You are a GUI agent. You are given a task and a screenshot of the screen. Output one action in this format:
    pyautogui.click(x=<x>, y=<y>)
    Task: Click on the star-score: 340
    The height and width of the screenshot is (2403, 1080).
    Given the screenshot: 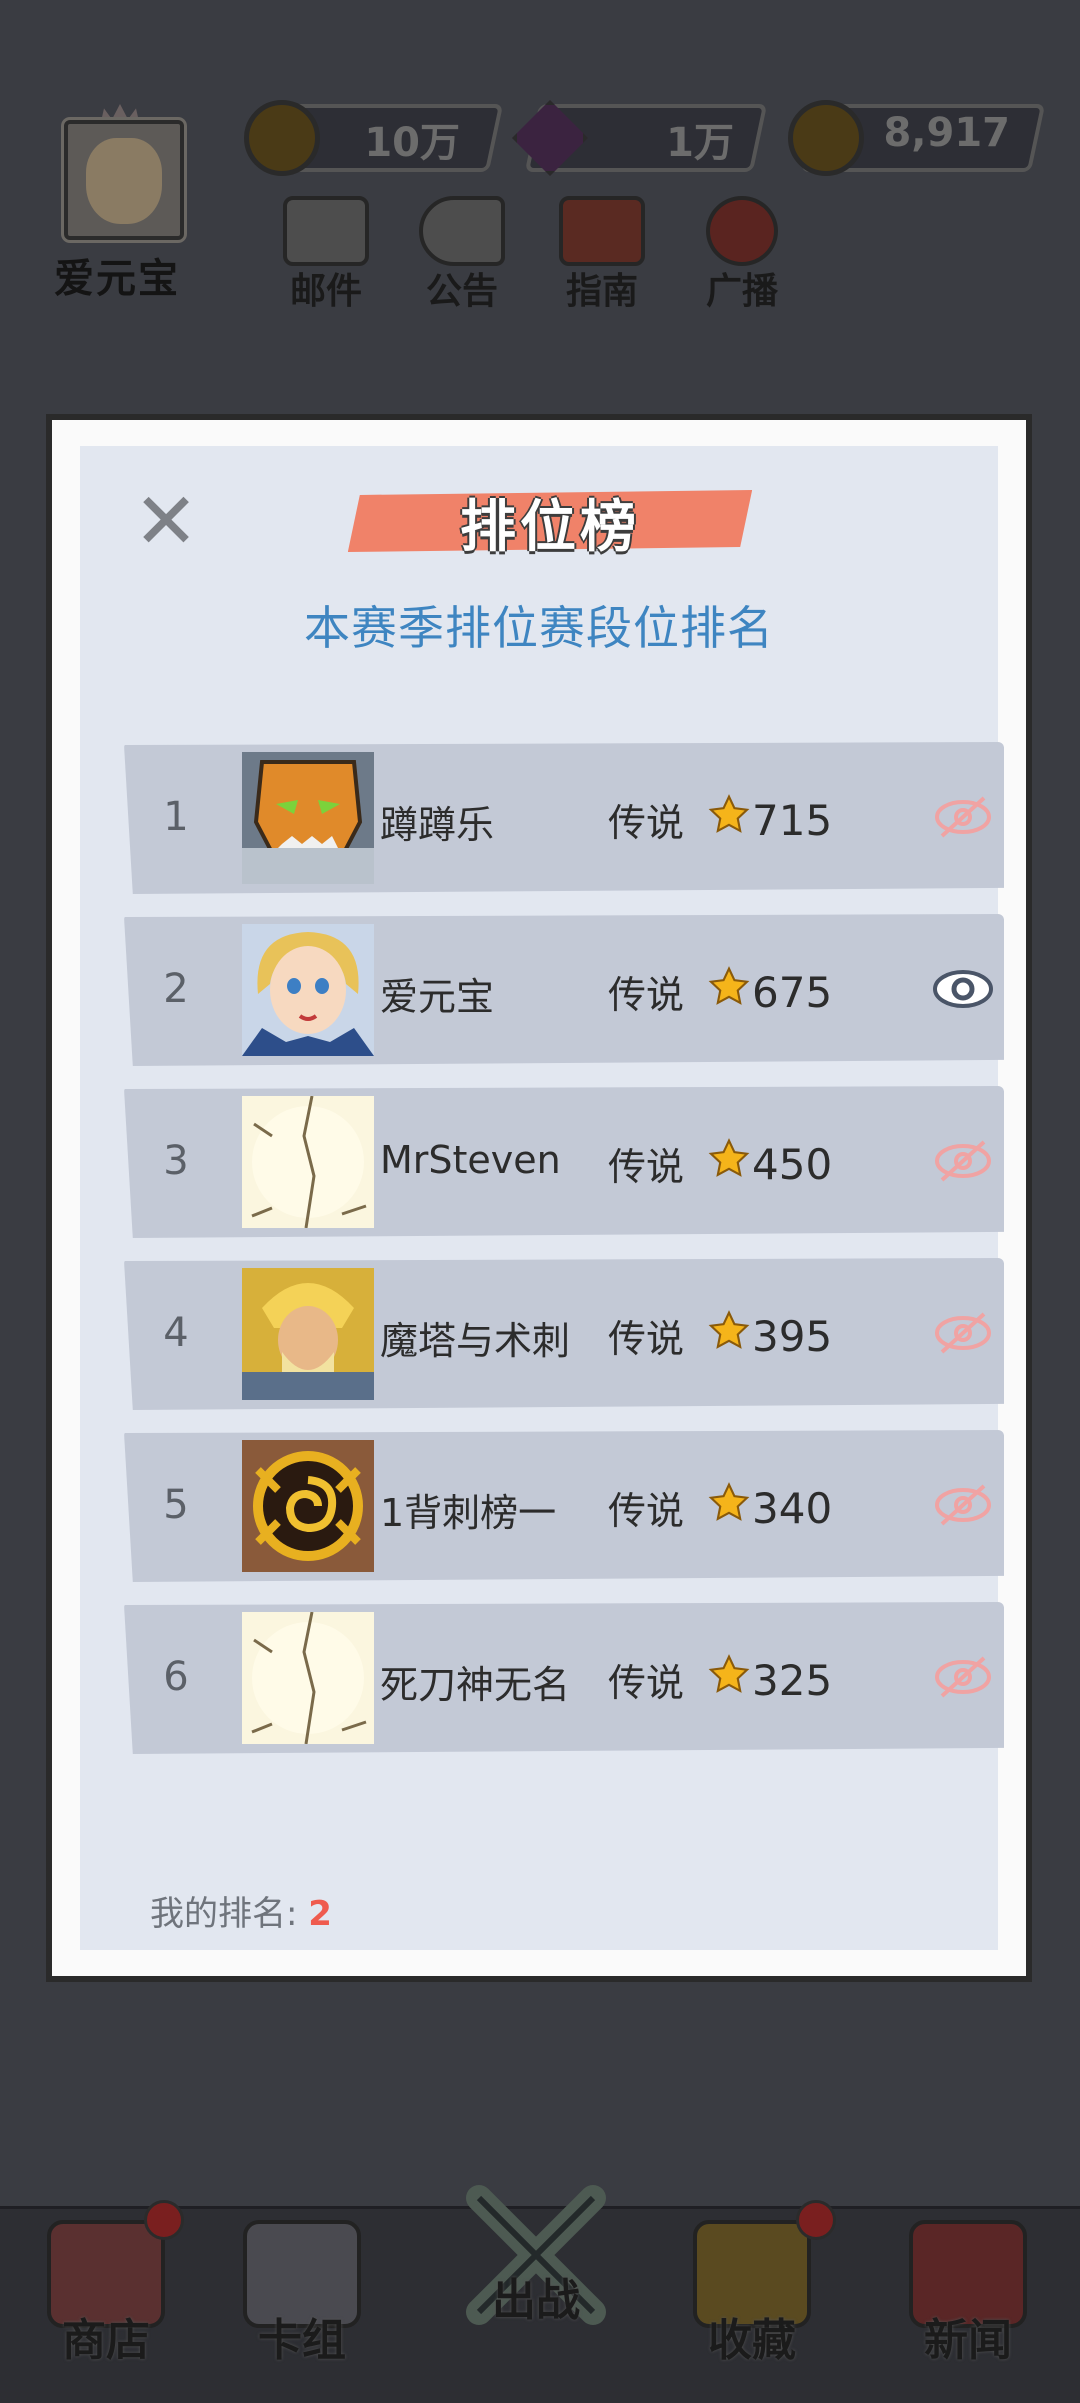 What is the action you would take?
    pyautogui.click(x=792, y=1508)
    